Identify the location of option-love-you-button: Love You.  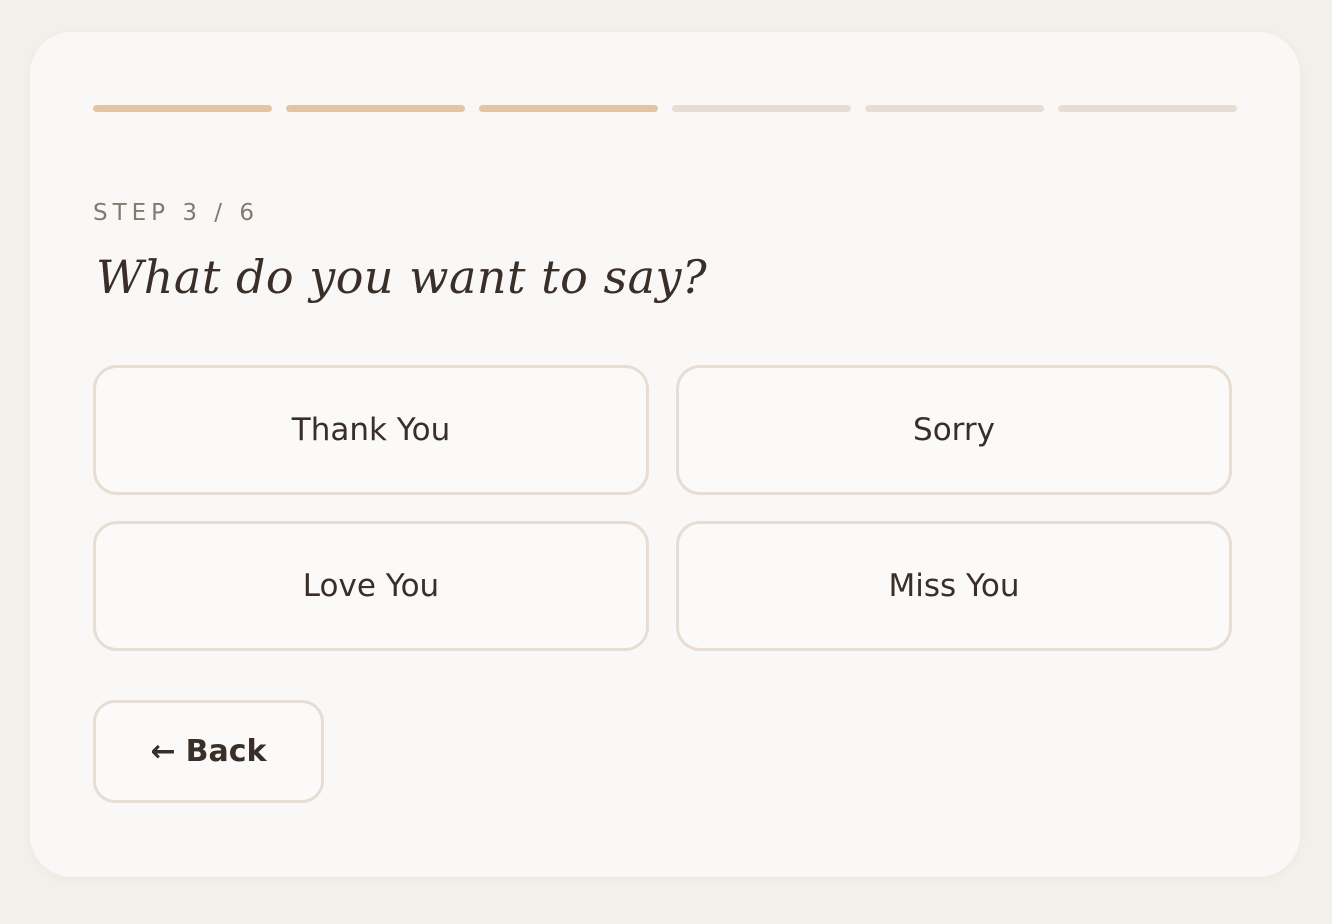
(371, 586).